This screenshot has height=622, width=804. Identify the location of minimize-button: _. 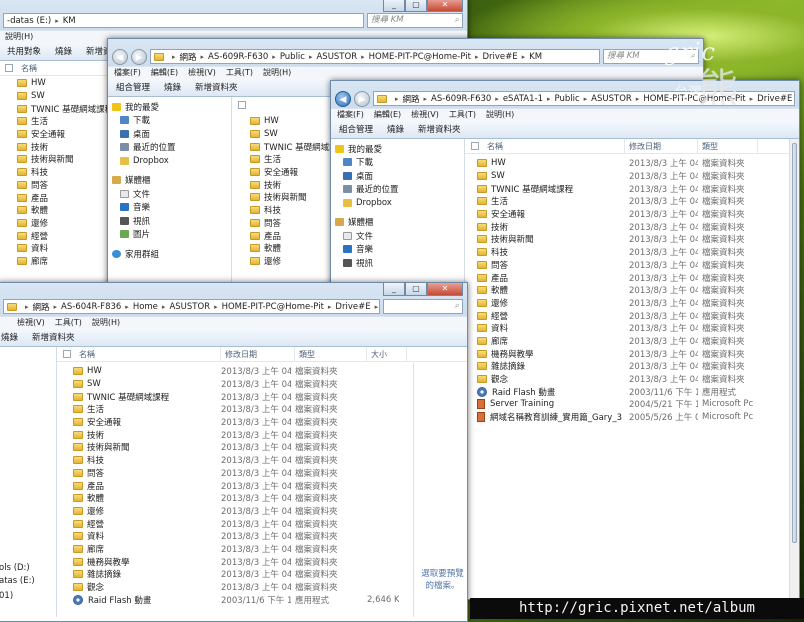
(394, 6).